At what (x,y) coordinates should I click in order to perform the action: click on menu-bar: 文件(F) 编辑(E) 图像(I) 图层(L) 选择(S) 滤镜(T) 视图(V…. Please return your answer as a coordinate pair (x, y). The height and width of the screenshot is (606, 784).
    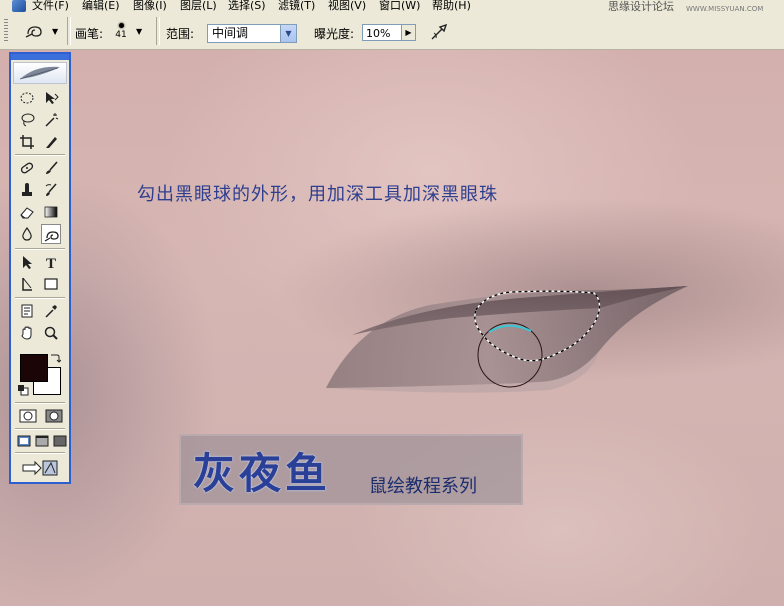
    Looking at the image, I should click on (392, 6).